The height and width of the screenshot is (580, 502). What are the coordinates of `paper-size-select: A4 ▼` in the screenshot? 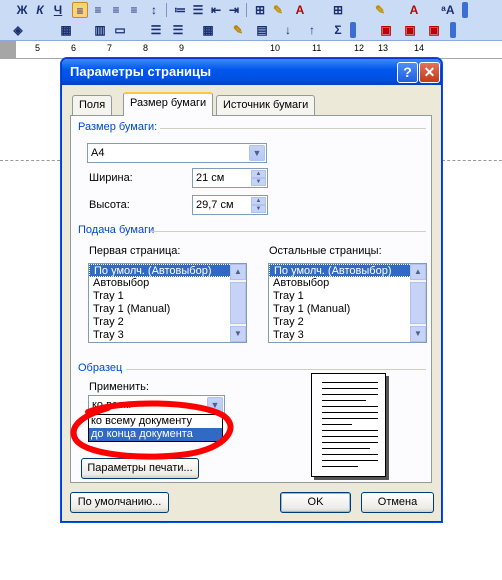 It's located at (177, 153).